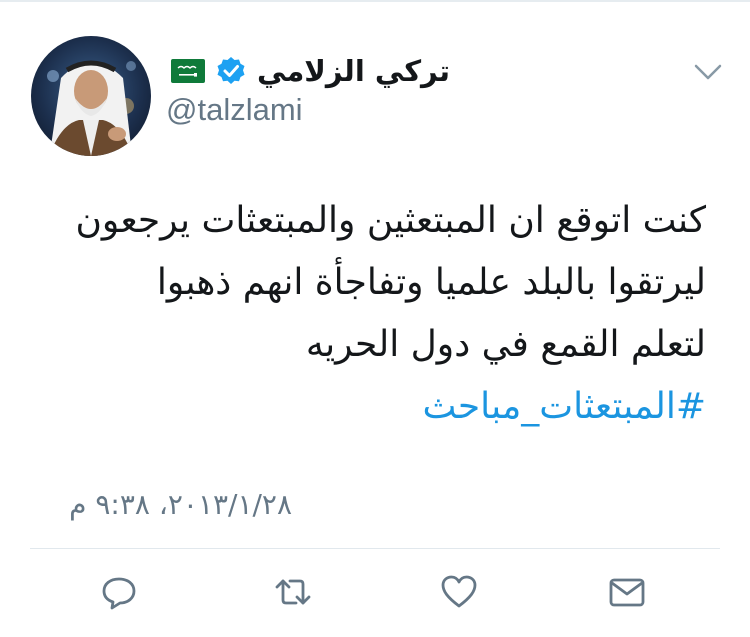 Image resolution: width=750 pixels, height=637 pixels. What do you see at coordinates (375, 594) in the screenshot?
I see `tweet-actions-bar` at bounding box center [375, 594].